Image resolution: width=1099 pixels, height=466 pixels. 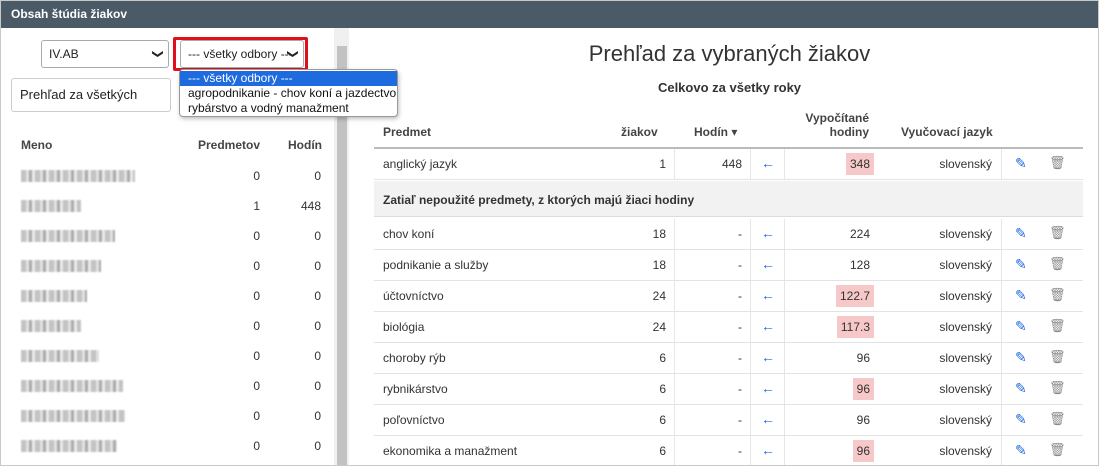 I want to click on table-row: podnikanie a služby 18 - ← 128 slovenský ✎ 🗑, so click(x=728, y=265).